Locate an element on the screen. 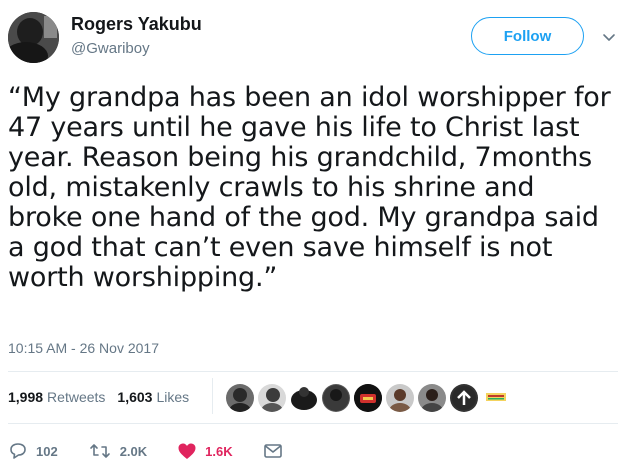 The height and width of the screenshot is (468, 618). reply-button: 102 is located at coordinates (33, 451).